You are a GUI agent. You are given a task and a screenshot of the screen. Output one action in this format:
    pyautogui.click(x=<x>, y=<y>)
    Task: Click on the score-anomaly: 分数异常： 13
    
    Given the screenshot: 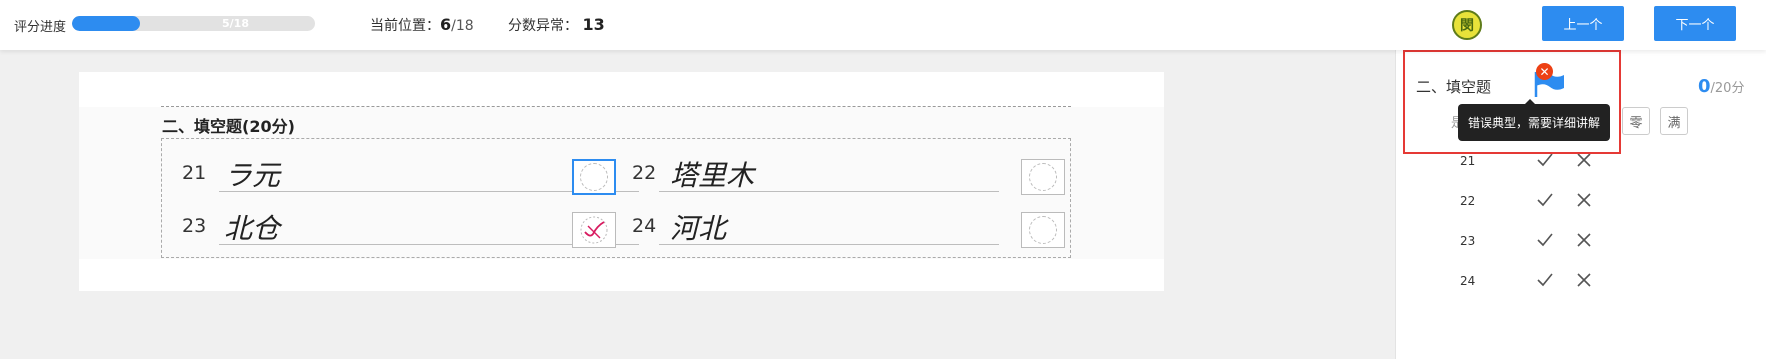 What is the action you would take?
    pyautogui.click(x=556, y=25)
    